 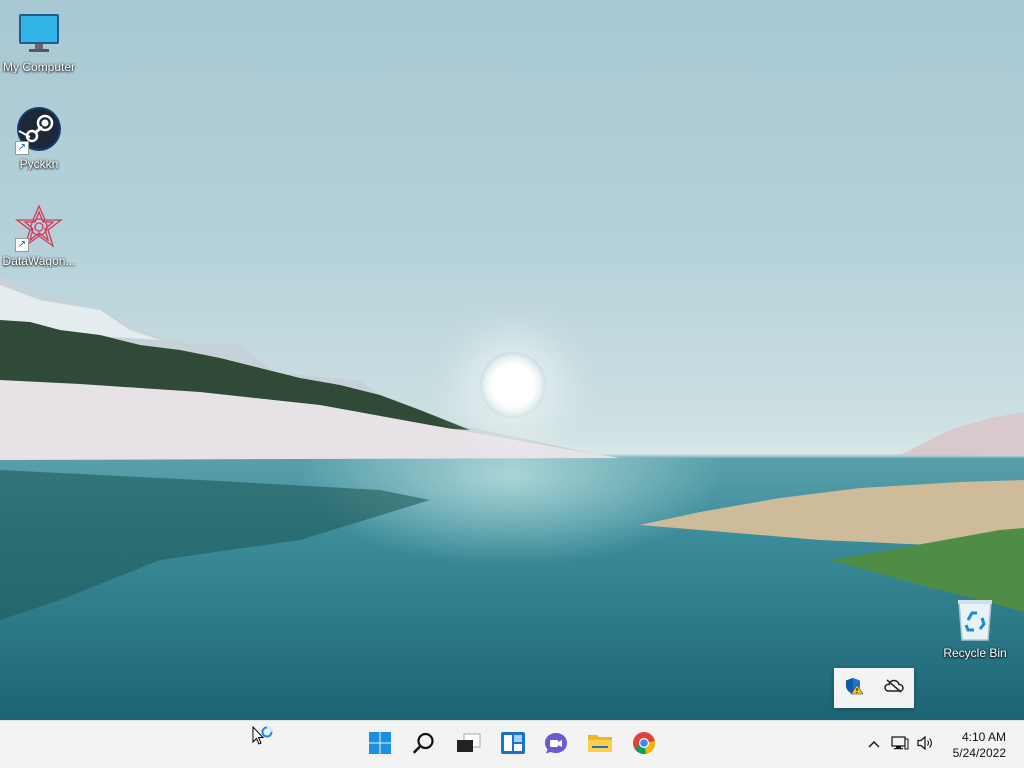 I want to click on desktop-icon-label: Pyckkn, so click(x=39, y=164).